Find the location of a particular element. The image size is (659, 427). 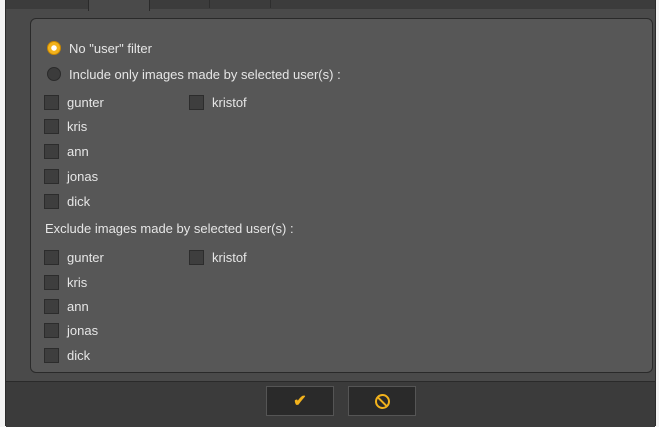

exclude-checkbox-gunter is located at coordinates (51, 257).